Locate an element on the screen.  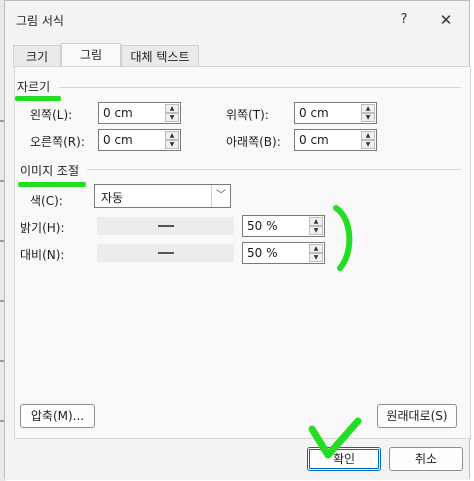
color-label: 색(C): is located at coordinates (46, 201).